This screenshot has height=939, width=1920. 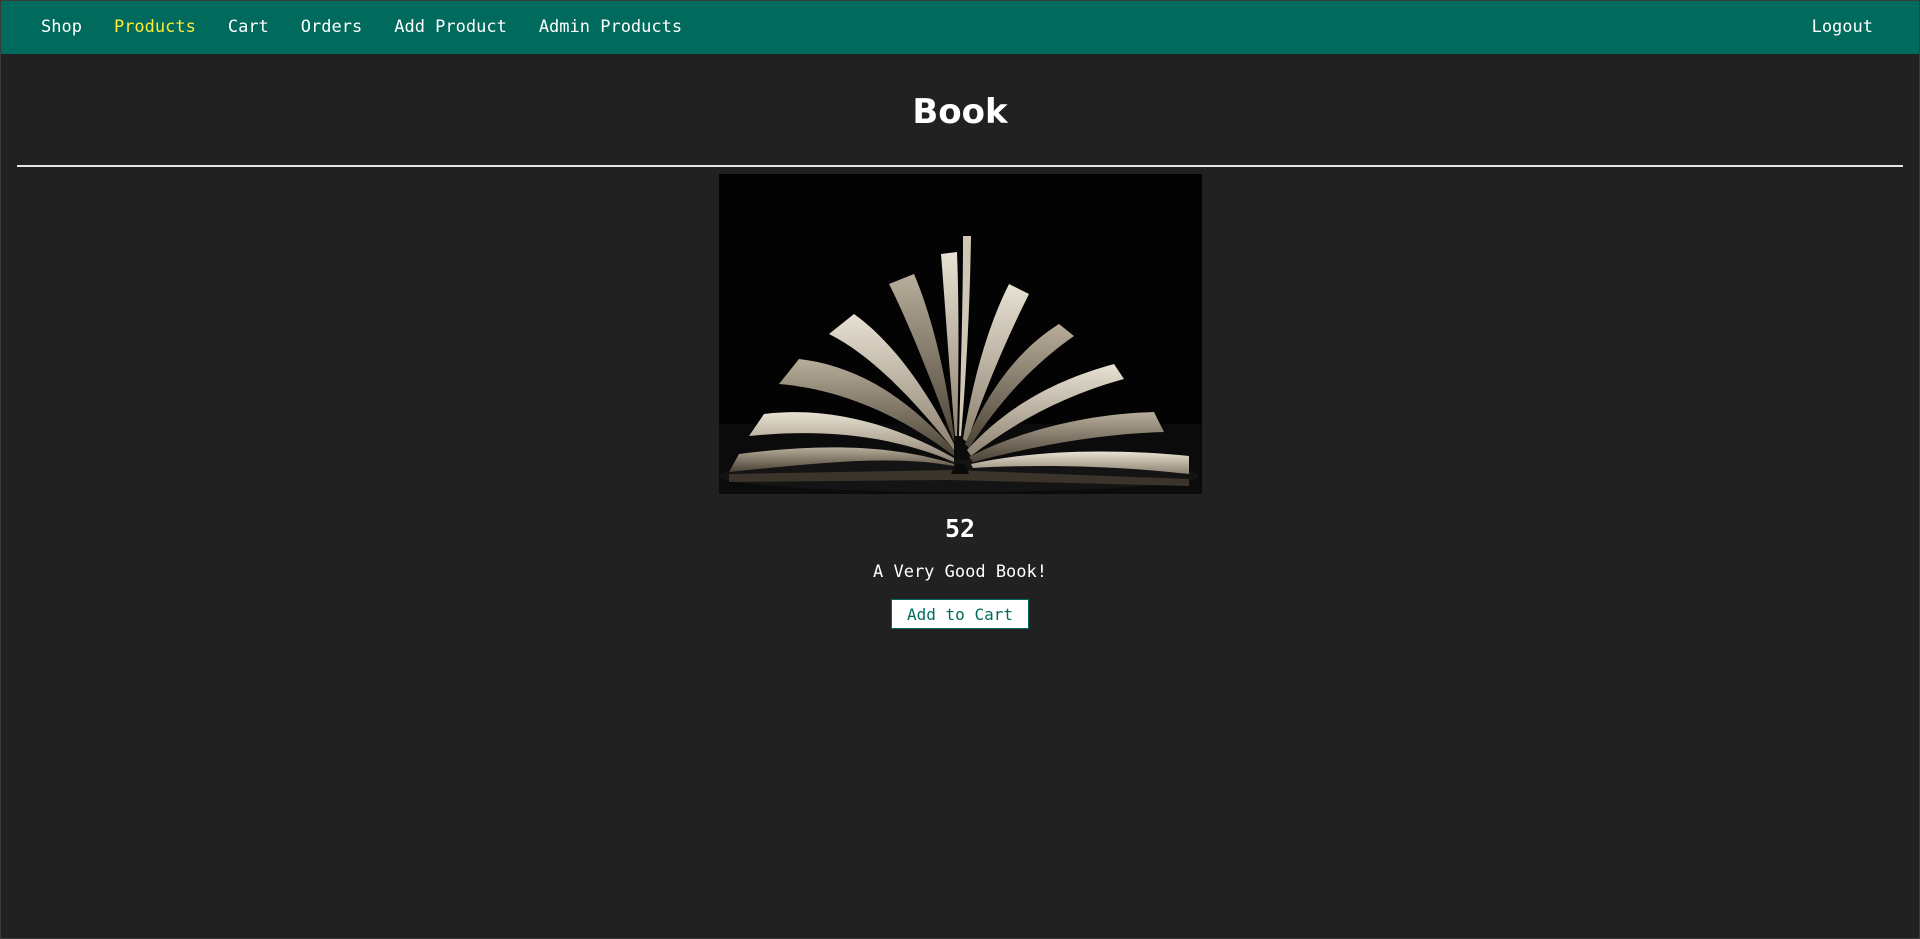 What do you see at coordinates (61, 27) in the screenshot?
I see `nav-link-shop: Shop` at bounding box center [61, 27].